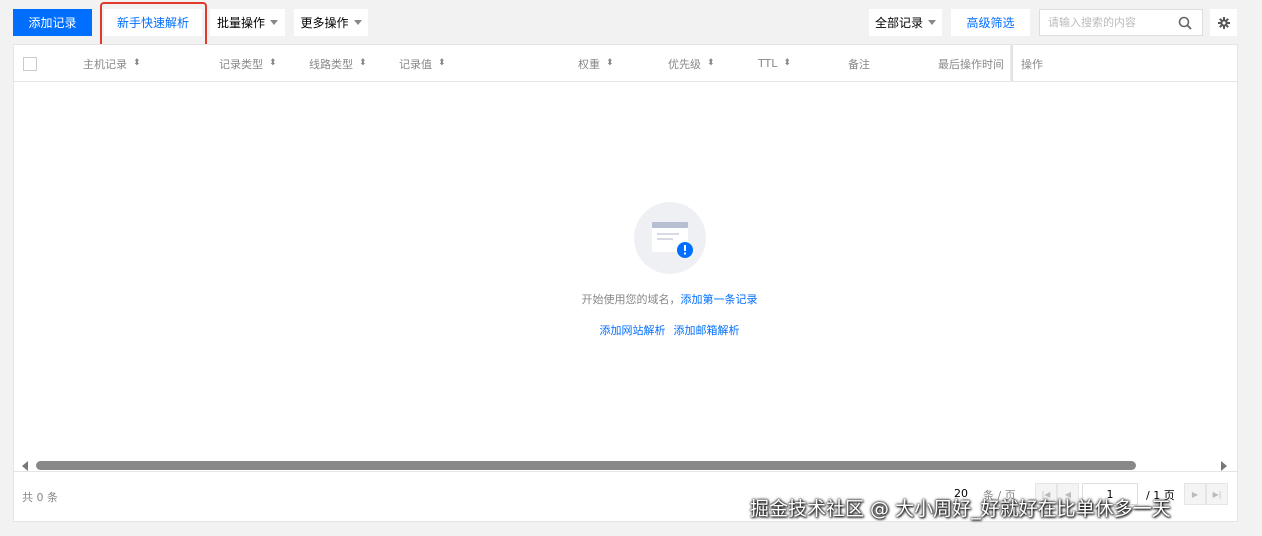  I want to click on watermark: 掘金技术社区 @ 大小周好_好就好在比单休多一天, so click(960, 509).